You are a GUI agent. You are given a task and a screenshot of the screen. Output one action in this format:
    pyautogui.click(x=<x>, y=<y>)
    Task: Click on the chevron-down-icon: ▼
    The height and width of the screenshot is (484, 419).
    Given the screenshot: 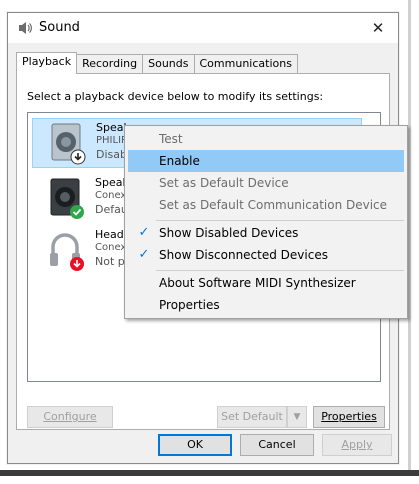 What is the action you would take?
    pyautogui.click(x=297, y=417)
    